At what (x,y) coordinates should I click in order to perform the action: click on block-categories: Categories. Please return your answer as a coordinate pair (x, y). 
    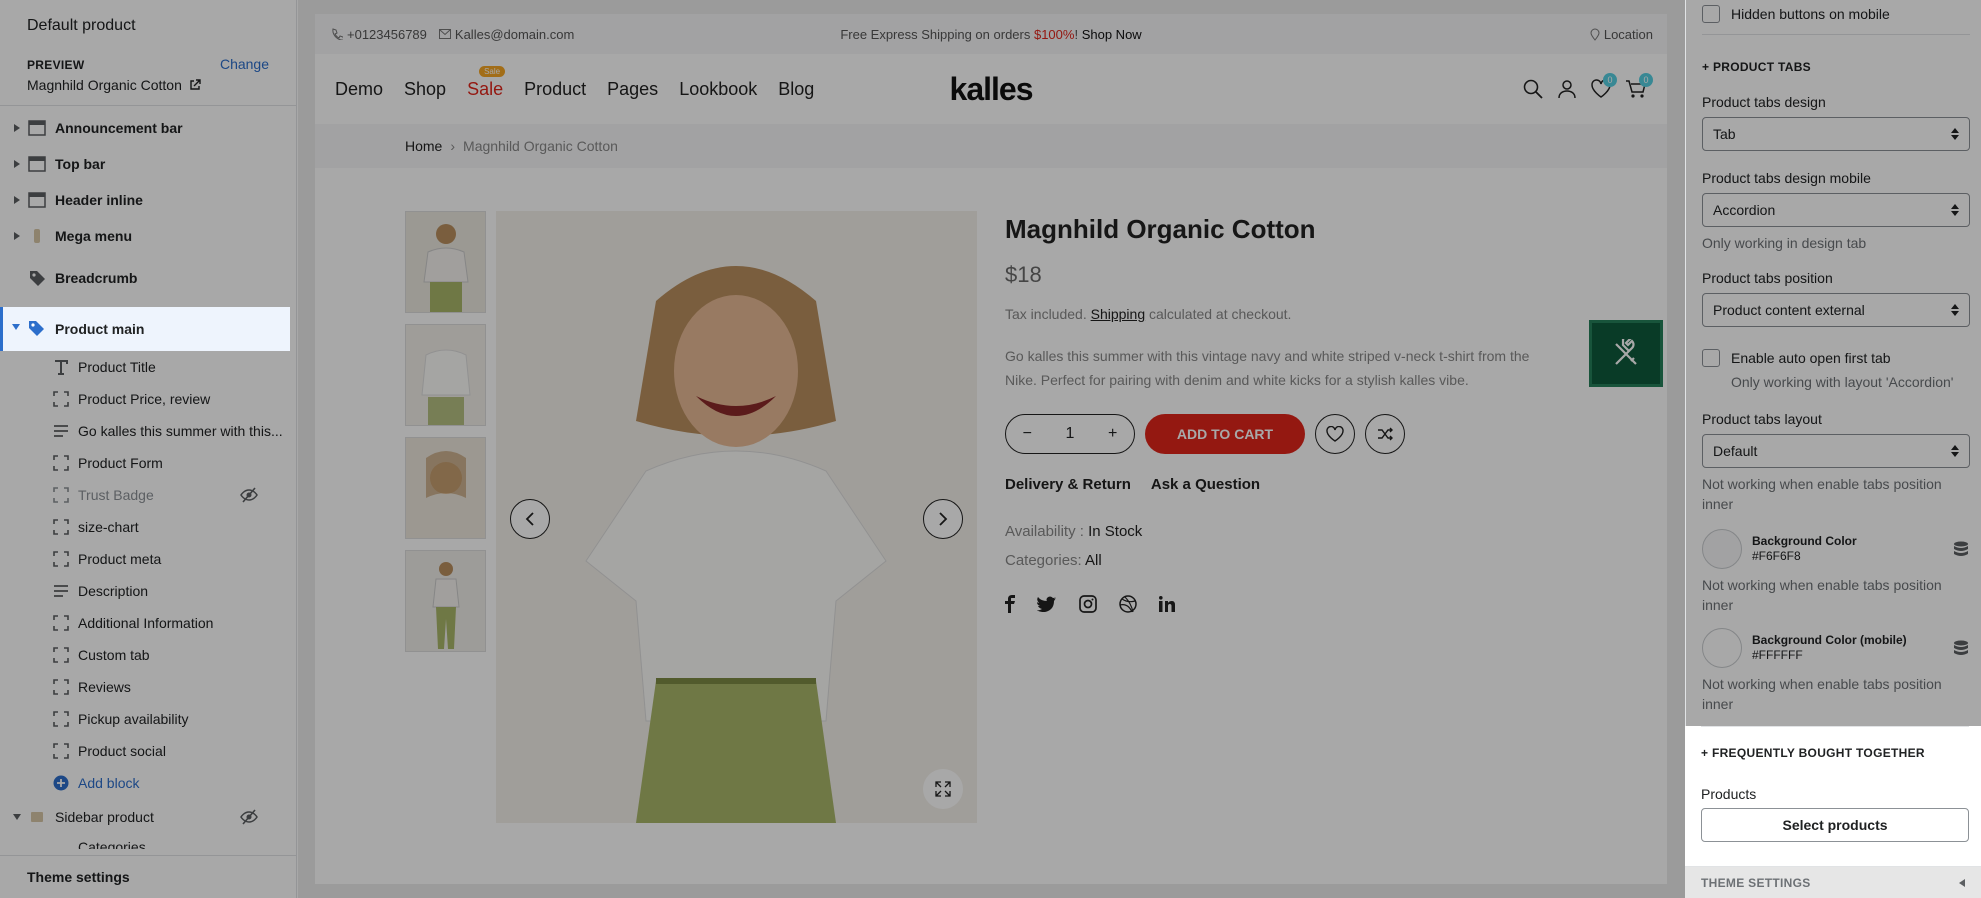
    Looking at the image, I should click on (148, 842).